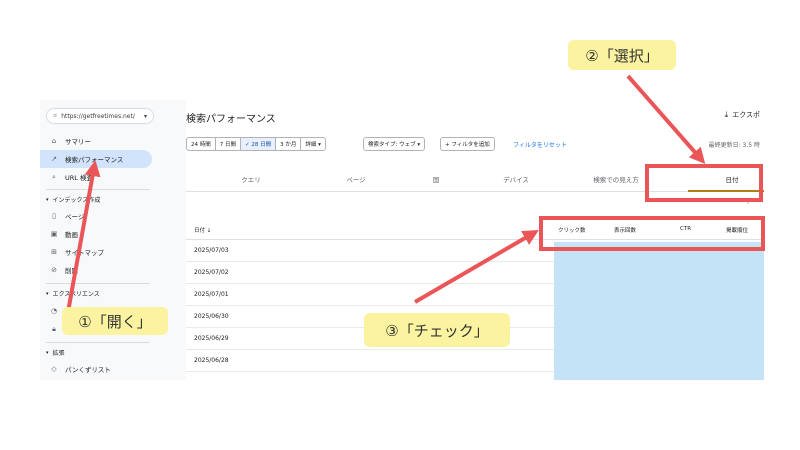 Image resolution: width=800 pixels, height=450 pixels. Describe the element at coordinates (540, 144) in the screenshot. I see `reset-filter-link: フィルタをリセット` at that location.